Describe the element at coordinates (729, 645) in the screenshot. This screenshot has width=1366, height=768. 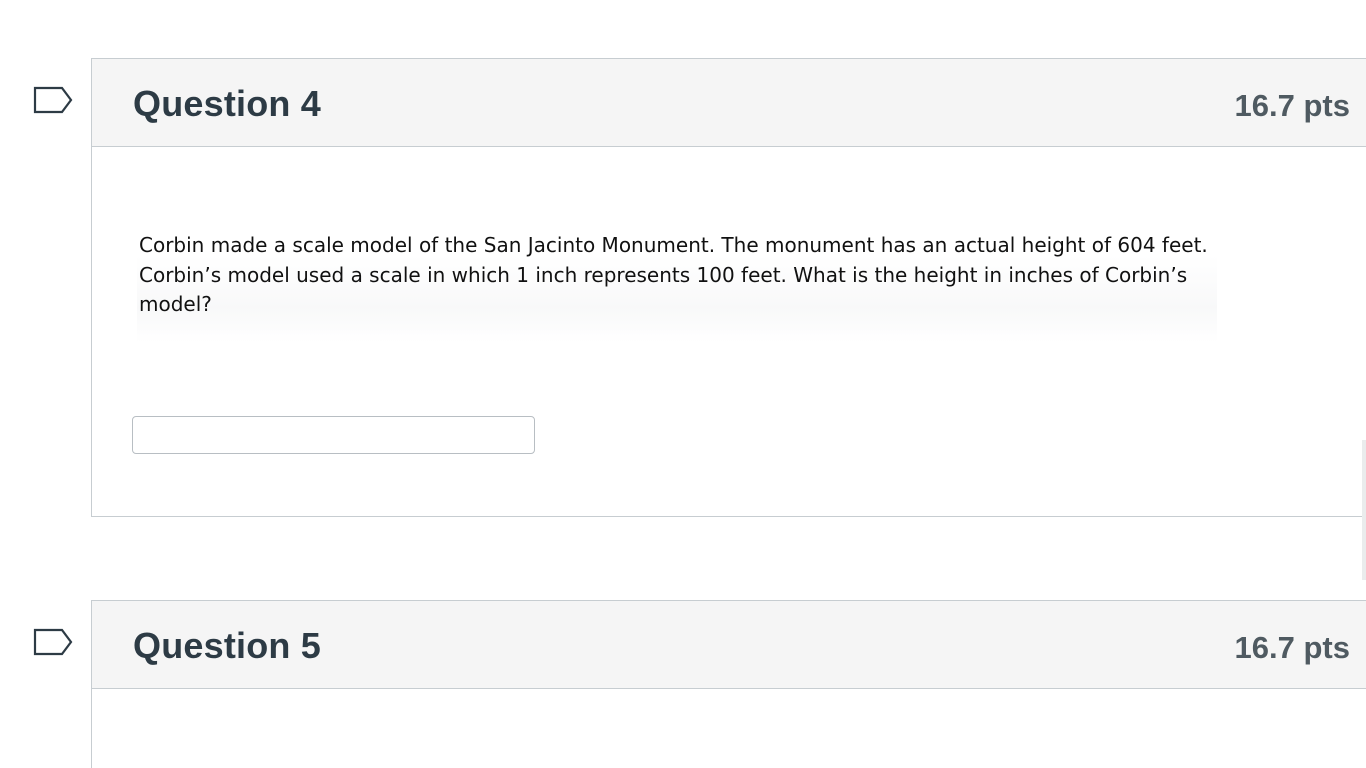
I see `question-5-header: Question 5 16.7 pts` at that location.